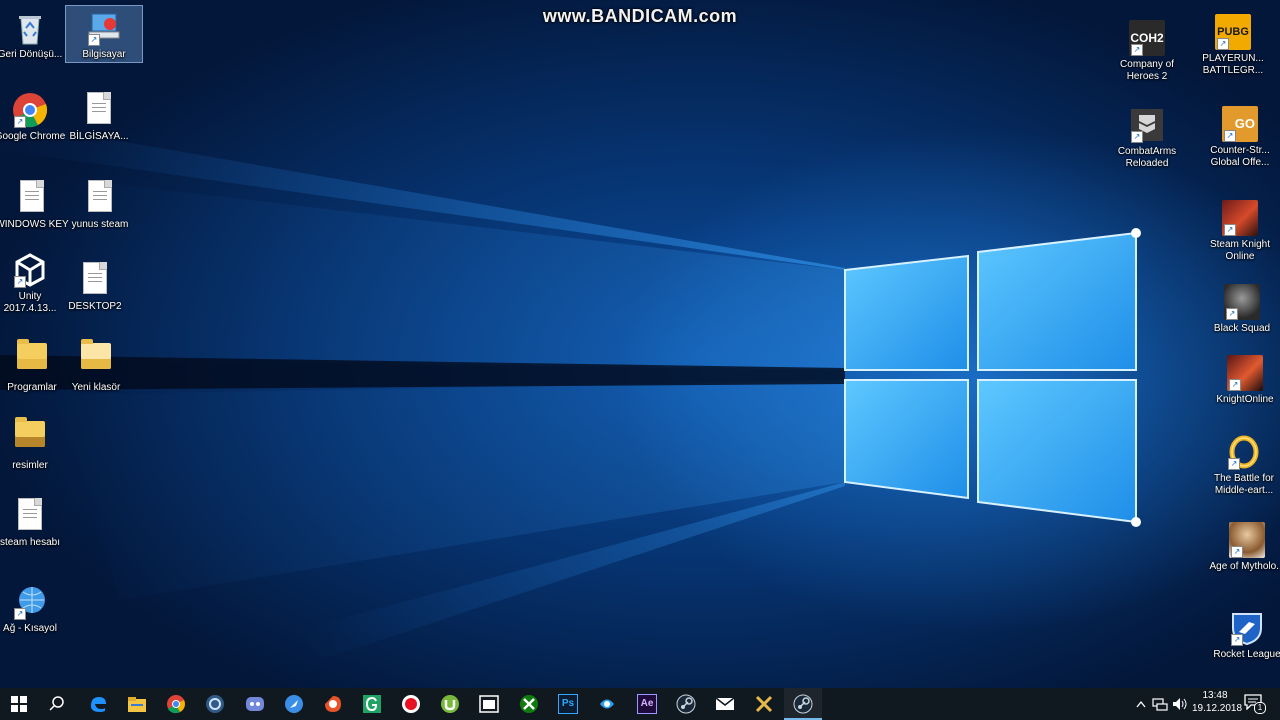 The image size is (1280, 720). I want to click on taskbar-edge, so click(98, 704).